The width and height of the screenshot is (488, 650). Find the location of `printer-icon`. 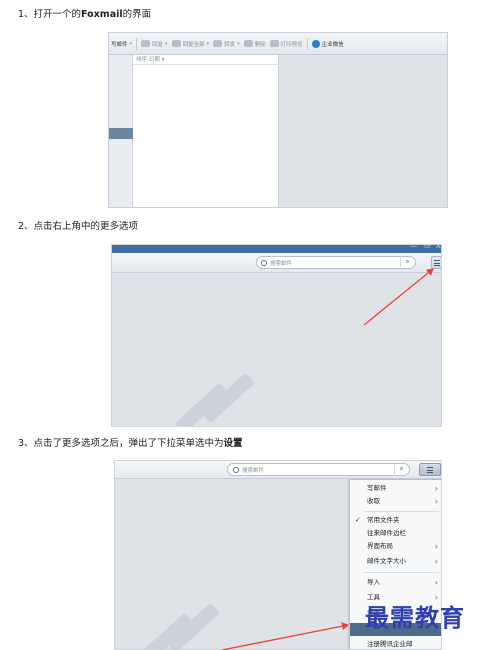

printer-icon is located at coordinates (274, 43).